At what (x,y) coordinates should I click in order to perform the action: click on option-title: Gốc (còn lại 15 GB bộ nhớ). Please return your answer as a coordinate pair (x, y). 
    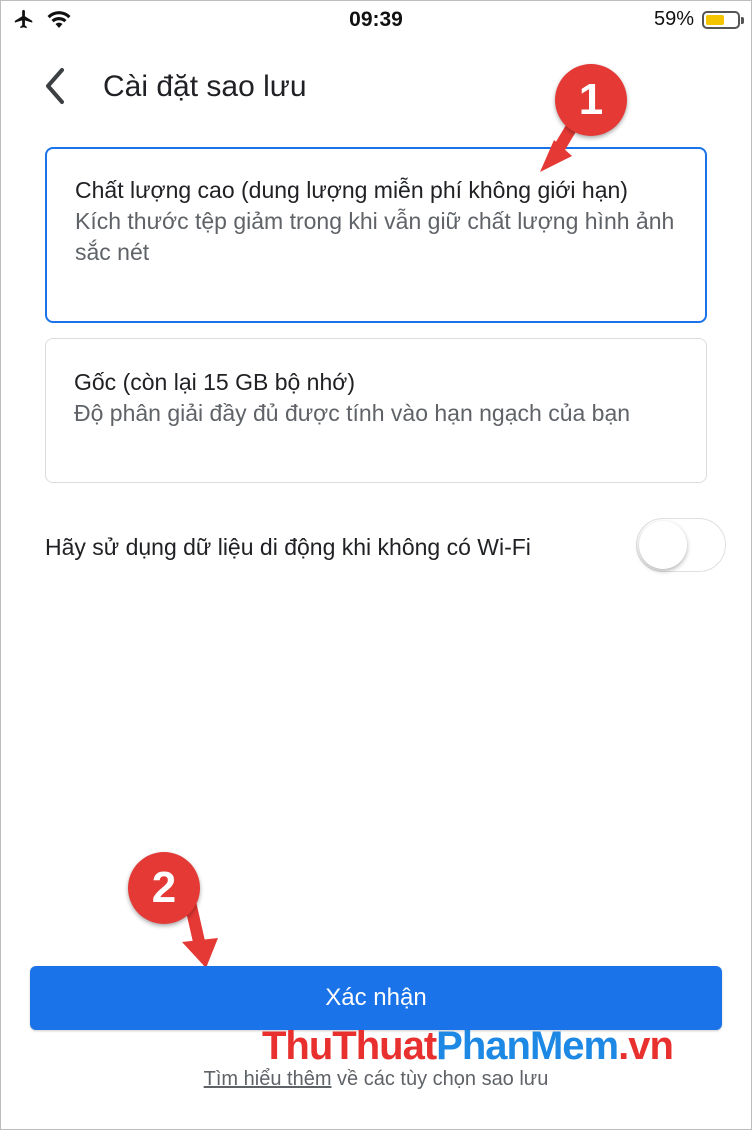
    Looking at the image, I should click on (214, 382).